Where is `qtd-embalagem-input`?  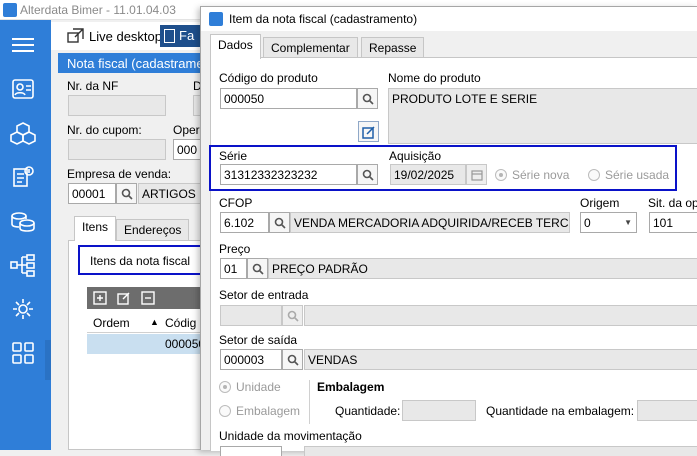 qtd-embalagem-input is located at coordinates (667, 410).